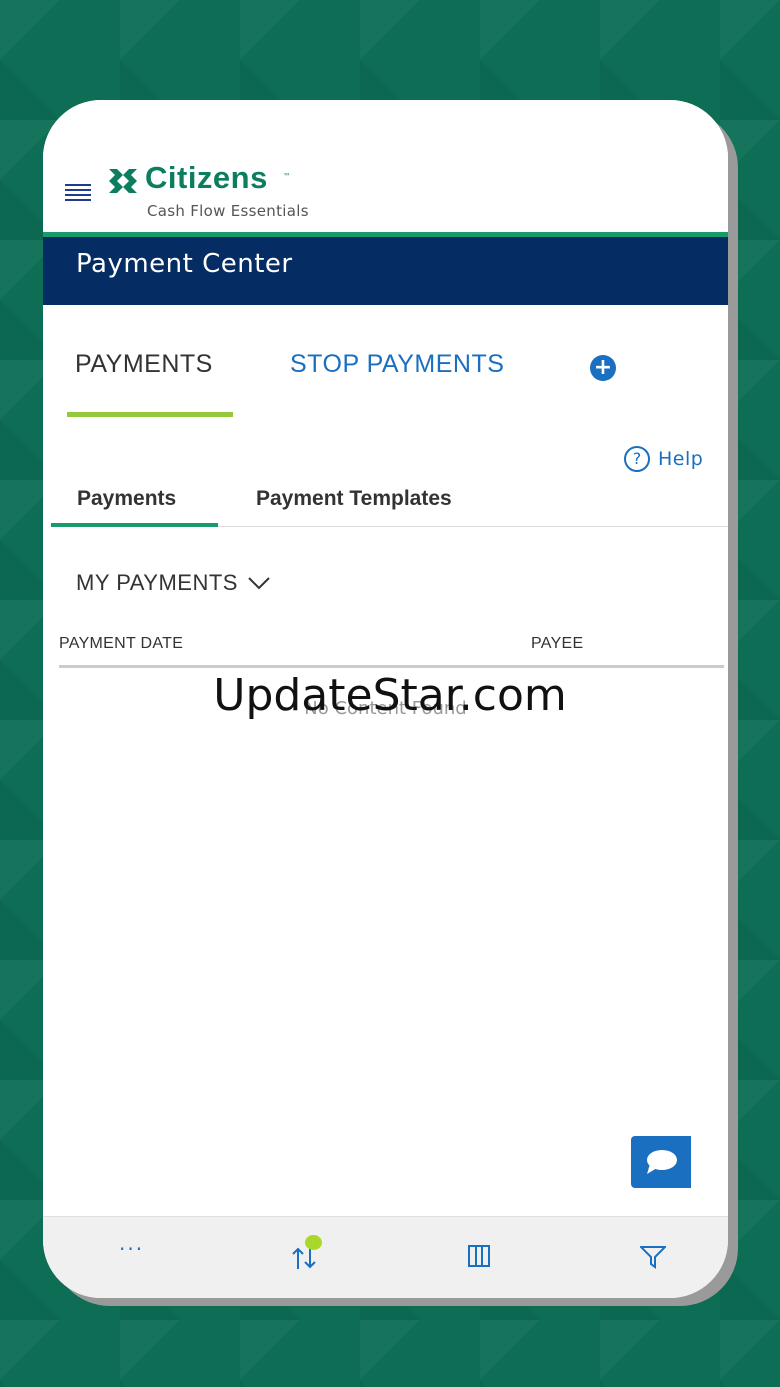  What do you see at coordinates (557, 644) in the screenshot?
I see `column-header-payee: PAYEE` at bounding box center [557, 644].